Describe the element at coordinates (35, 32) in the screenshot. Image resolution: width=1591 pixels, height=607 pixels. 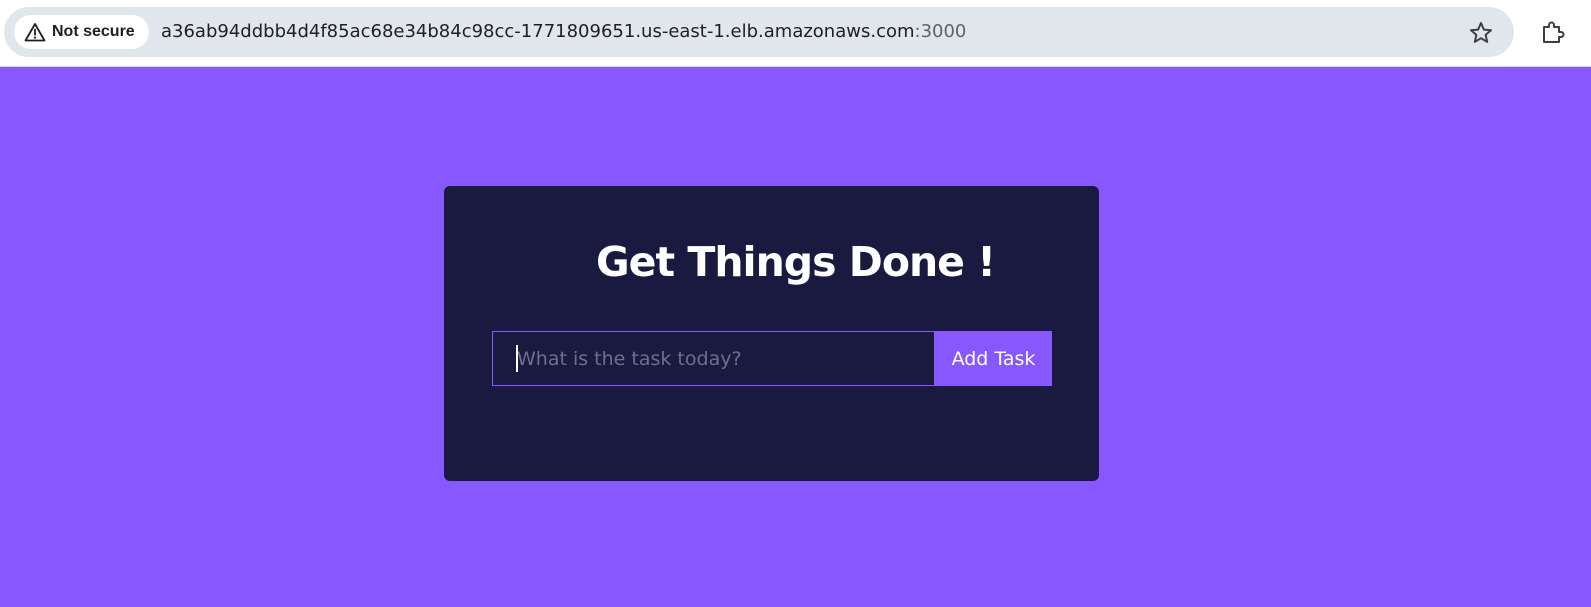
I see `warning-triangle-icon` at that location.